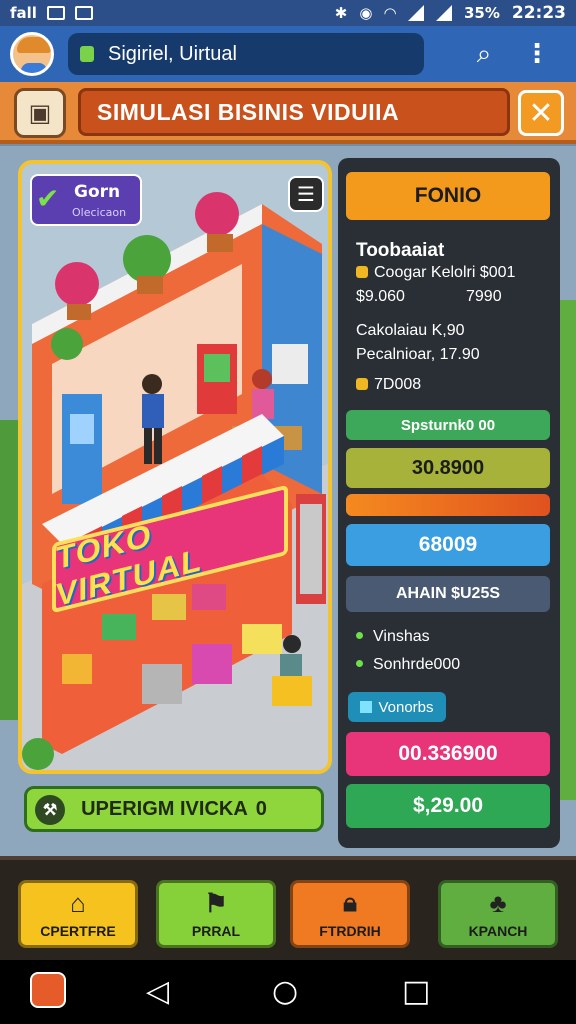 The image size is (576, 1024). What do you see at coordinates (366, 707) in the screenshot?
I see `checkbox-icon` at bounding box center [366, 707].